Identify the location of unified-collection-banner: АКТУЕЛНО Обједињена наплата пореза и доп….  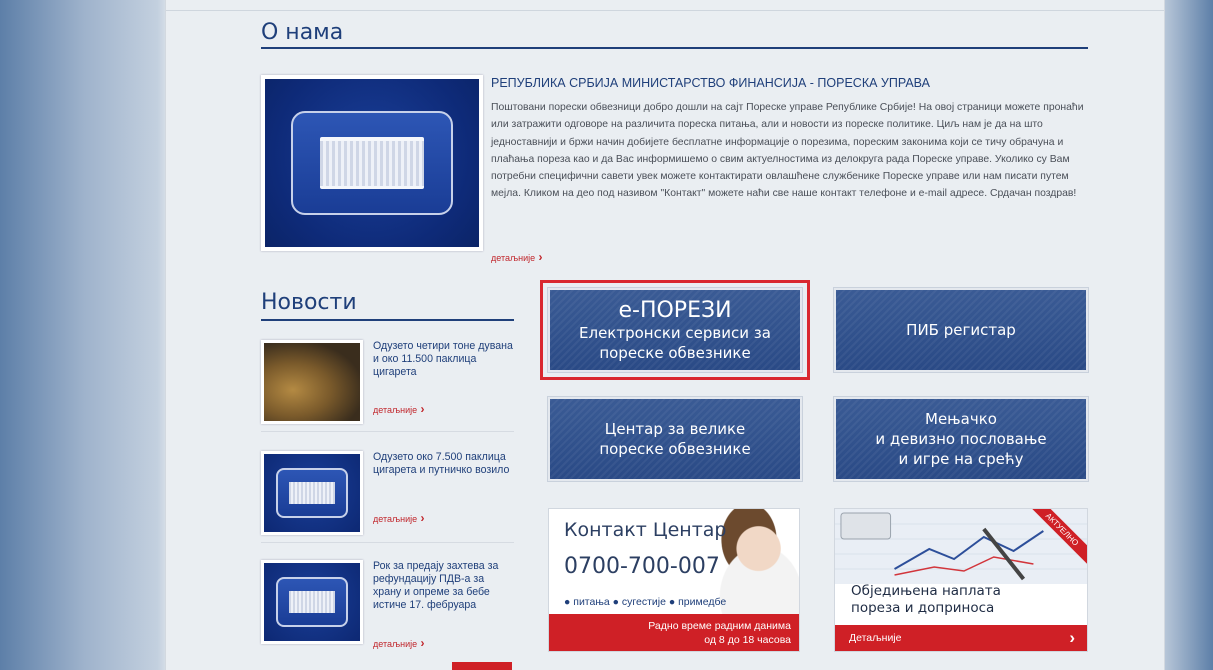
(961, 580).